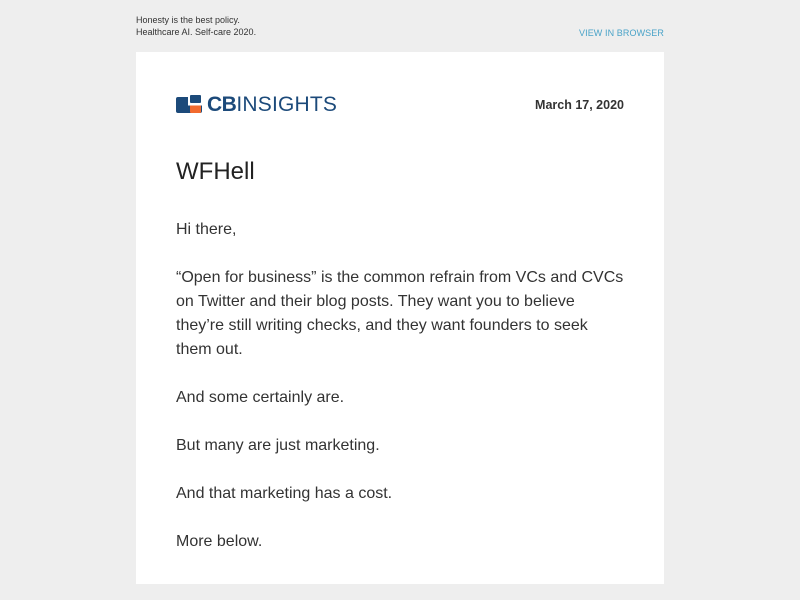 Image resolution: width=800 pixels, height=600 pixels. Describe the element at coordinates (215, 171) in the screenshot. I see `newsletter-title: WFHell` at that location.